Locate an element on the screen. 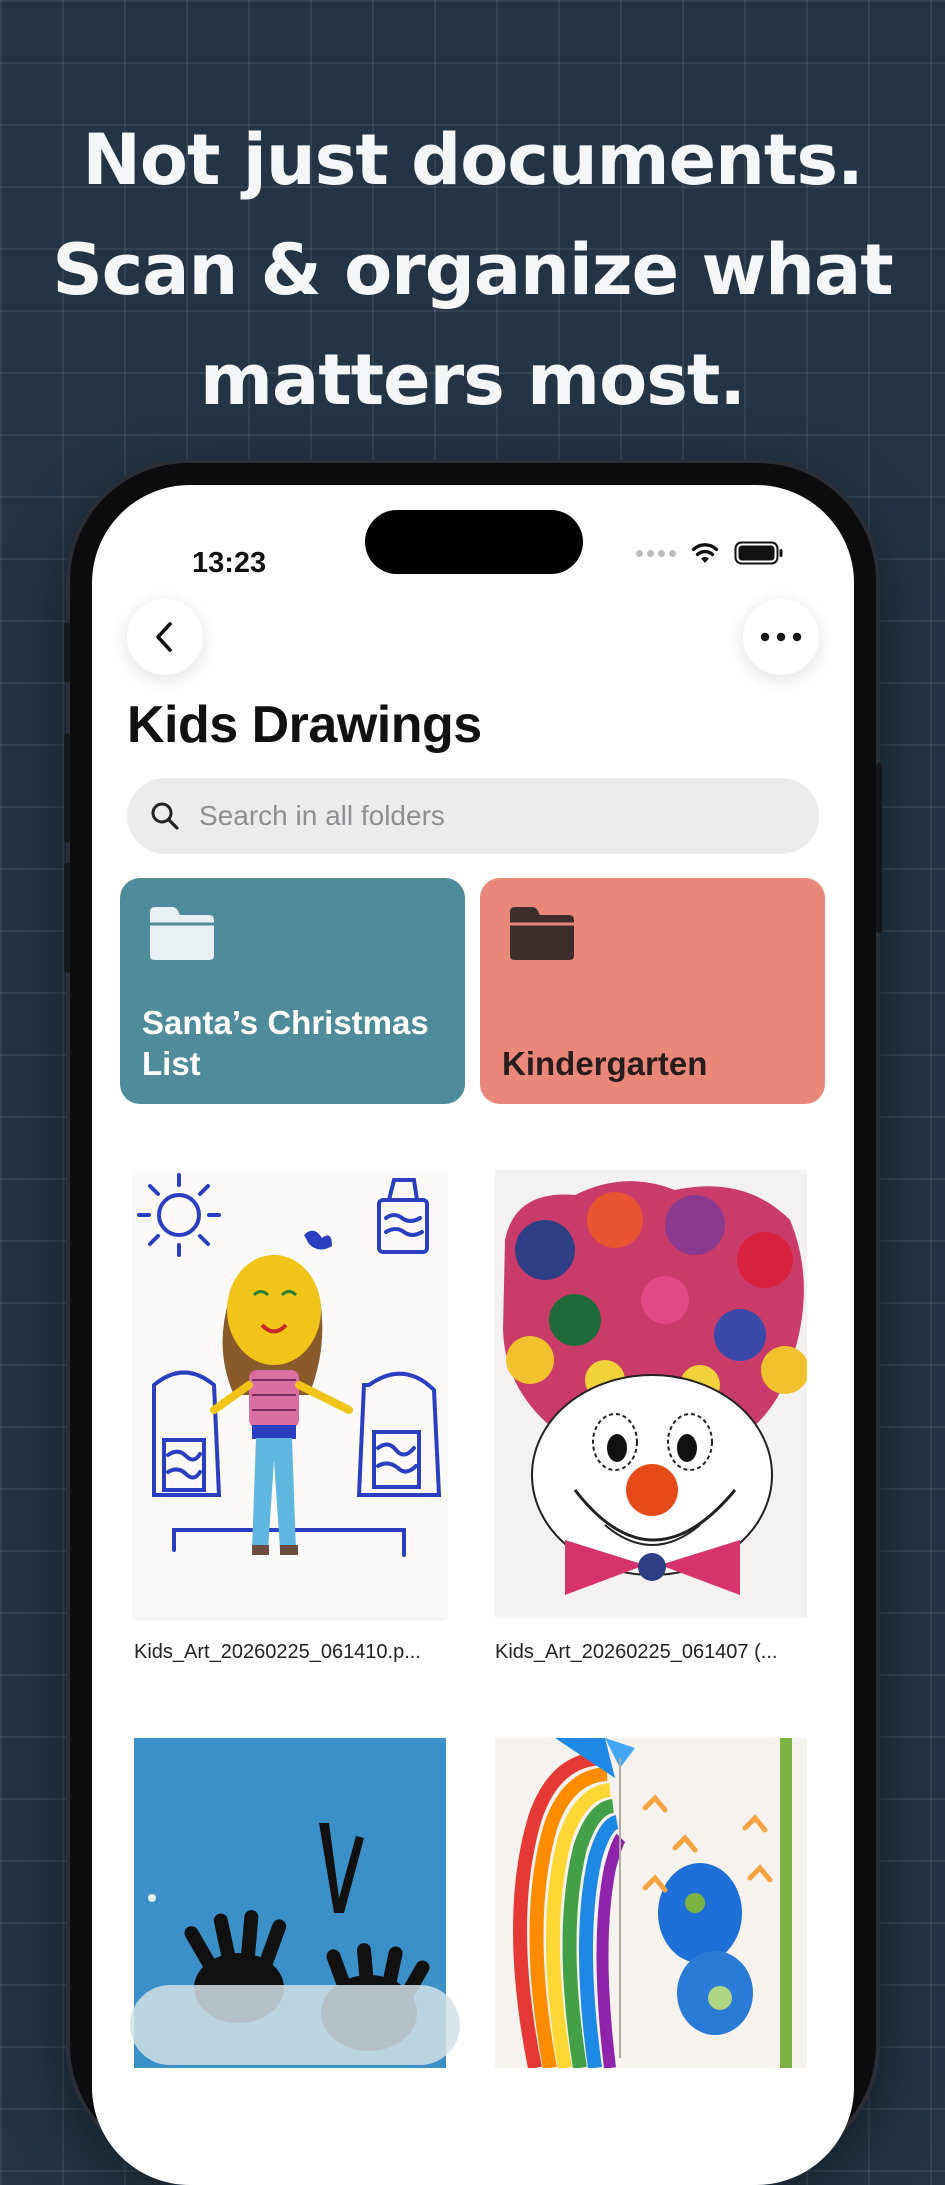  folder-santas-christmas-list: Santa’s Christmas List is located at coordinates (292, 991).